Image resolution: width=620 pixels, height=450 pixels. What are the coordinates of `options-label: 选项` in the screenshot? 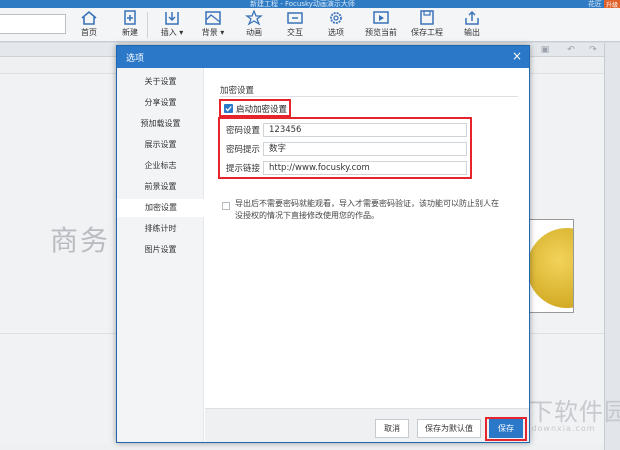 It's located at (336, 32).